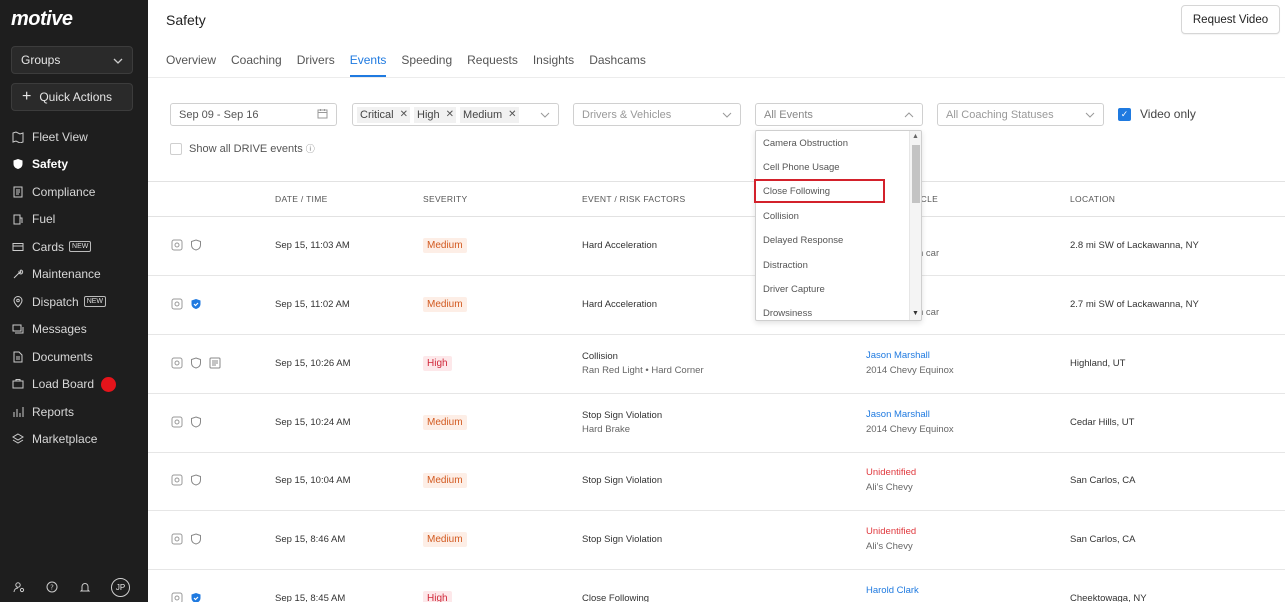 The height and width of the screenshot is (602, 1285). I want to click on dropdown-option-delayed-response: Delayed Response, so click(838, 241).